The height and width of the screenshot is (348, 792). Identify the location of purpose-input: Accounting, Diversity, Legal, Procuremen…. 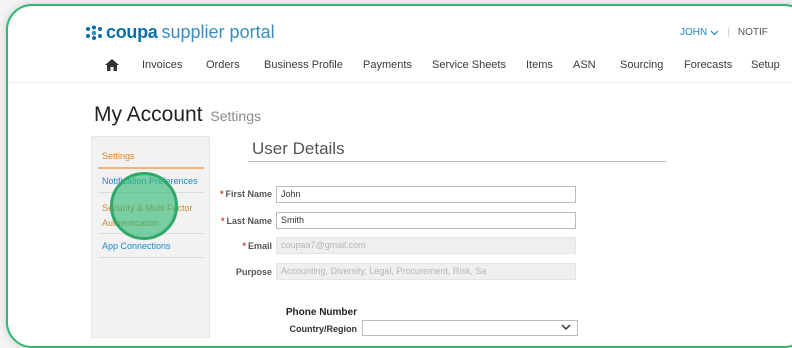
(426, 271).